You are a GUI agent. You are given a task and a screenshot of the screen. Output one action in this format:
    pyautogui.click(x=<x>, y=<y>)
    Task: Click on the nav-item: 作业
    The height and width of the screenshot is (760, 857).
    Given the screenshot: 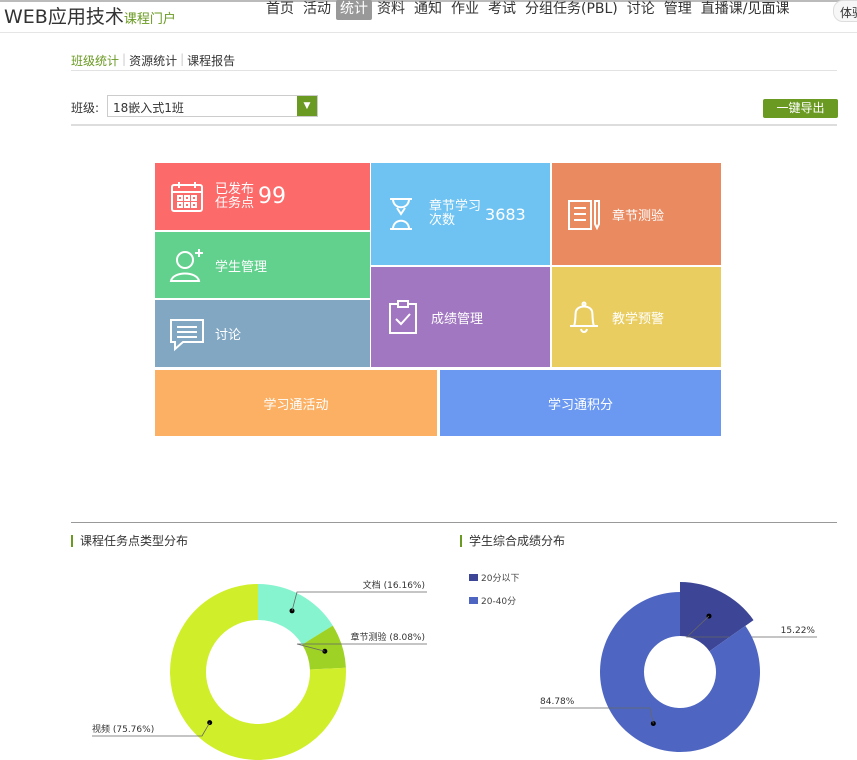 What is the action you would take?
    pyautogui.click(x=465, y=10)
    